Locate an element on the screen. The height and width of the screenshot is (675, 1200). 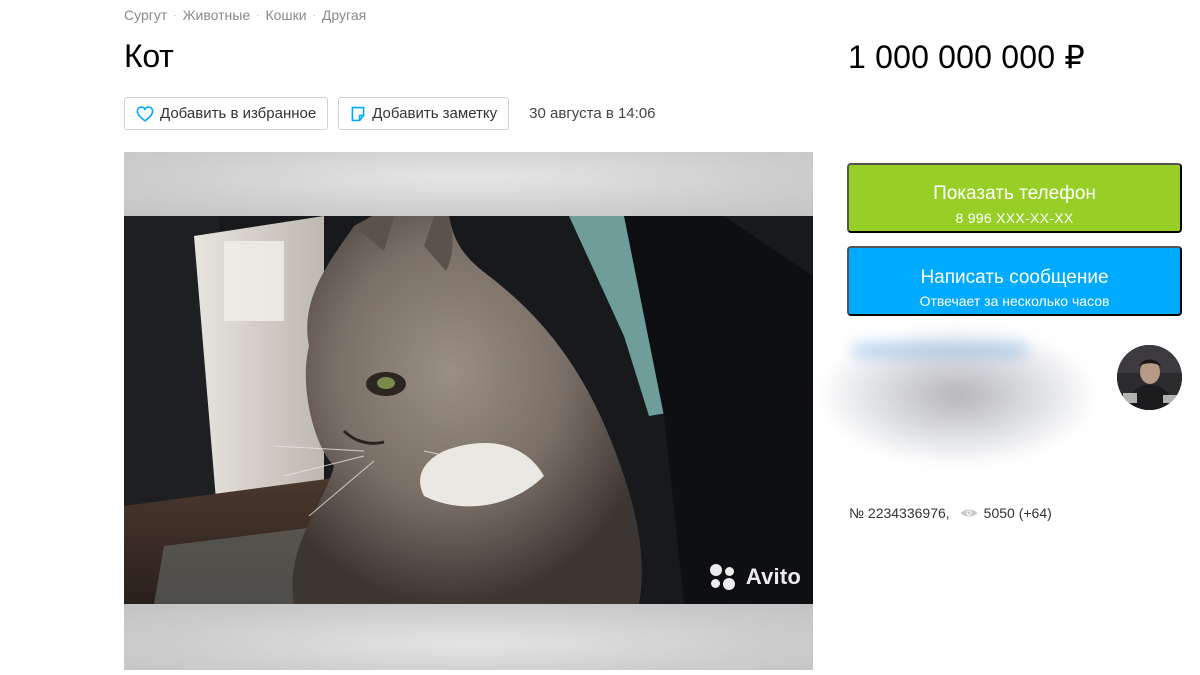
seller-avatar-image is located at coordinates (1149, 377).